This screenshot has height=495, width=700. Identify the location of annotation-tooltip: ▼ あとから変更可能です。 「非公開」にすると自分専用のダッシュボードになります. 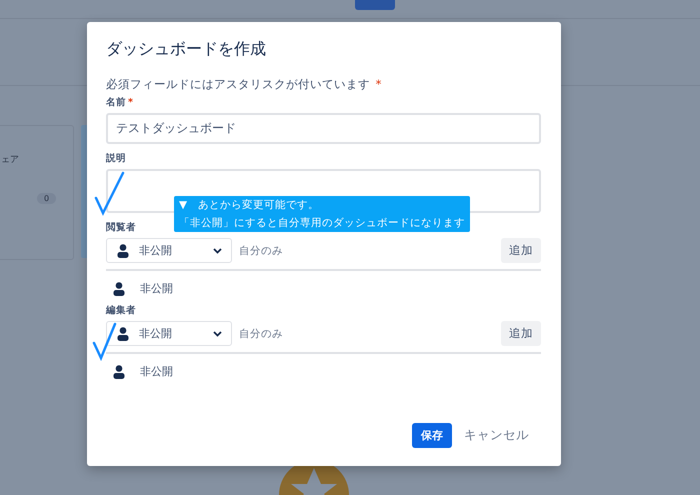
(322, 214).